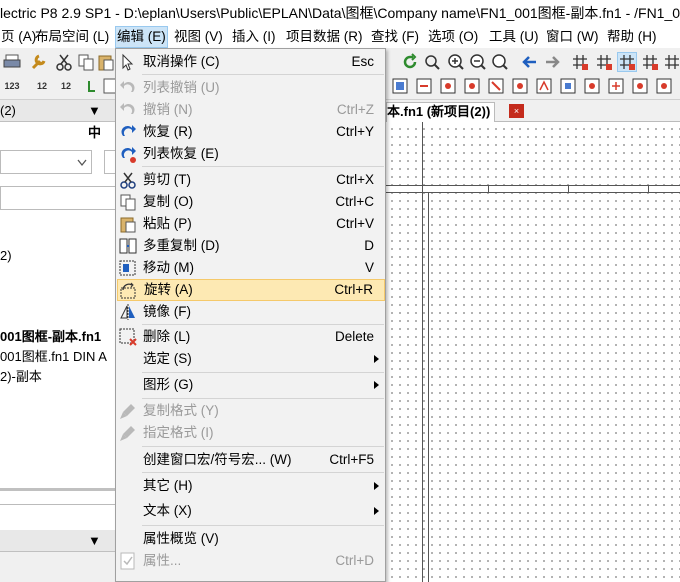 The image size is (680, 582). I want to click on tree-item: 2)-副本, so click(21, 375).